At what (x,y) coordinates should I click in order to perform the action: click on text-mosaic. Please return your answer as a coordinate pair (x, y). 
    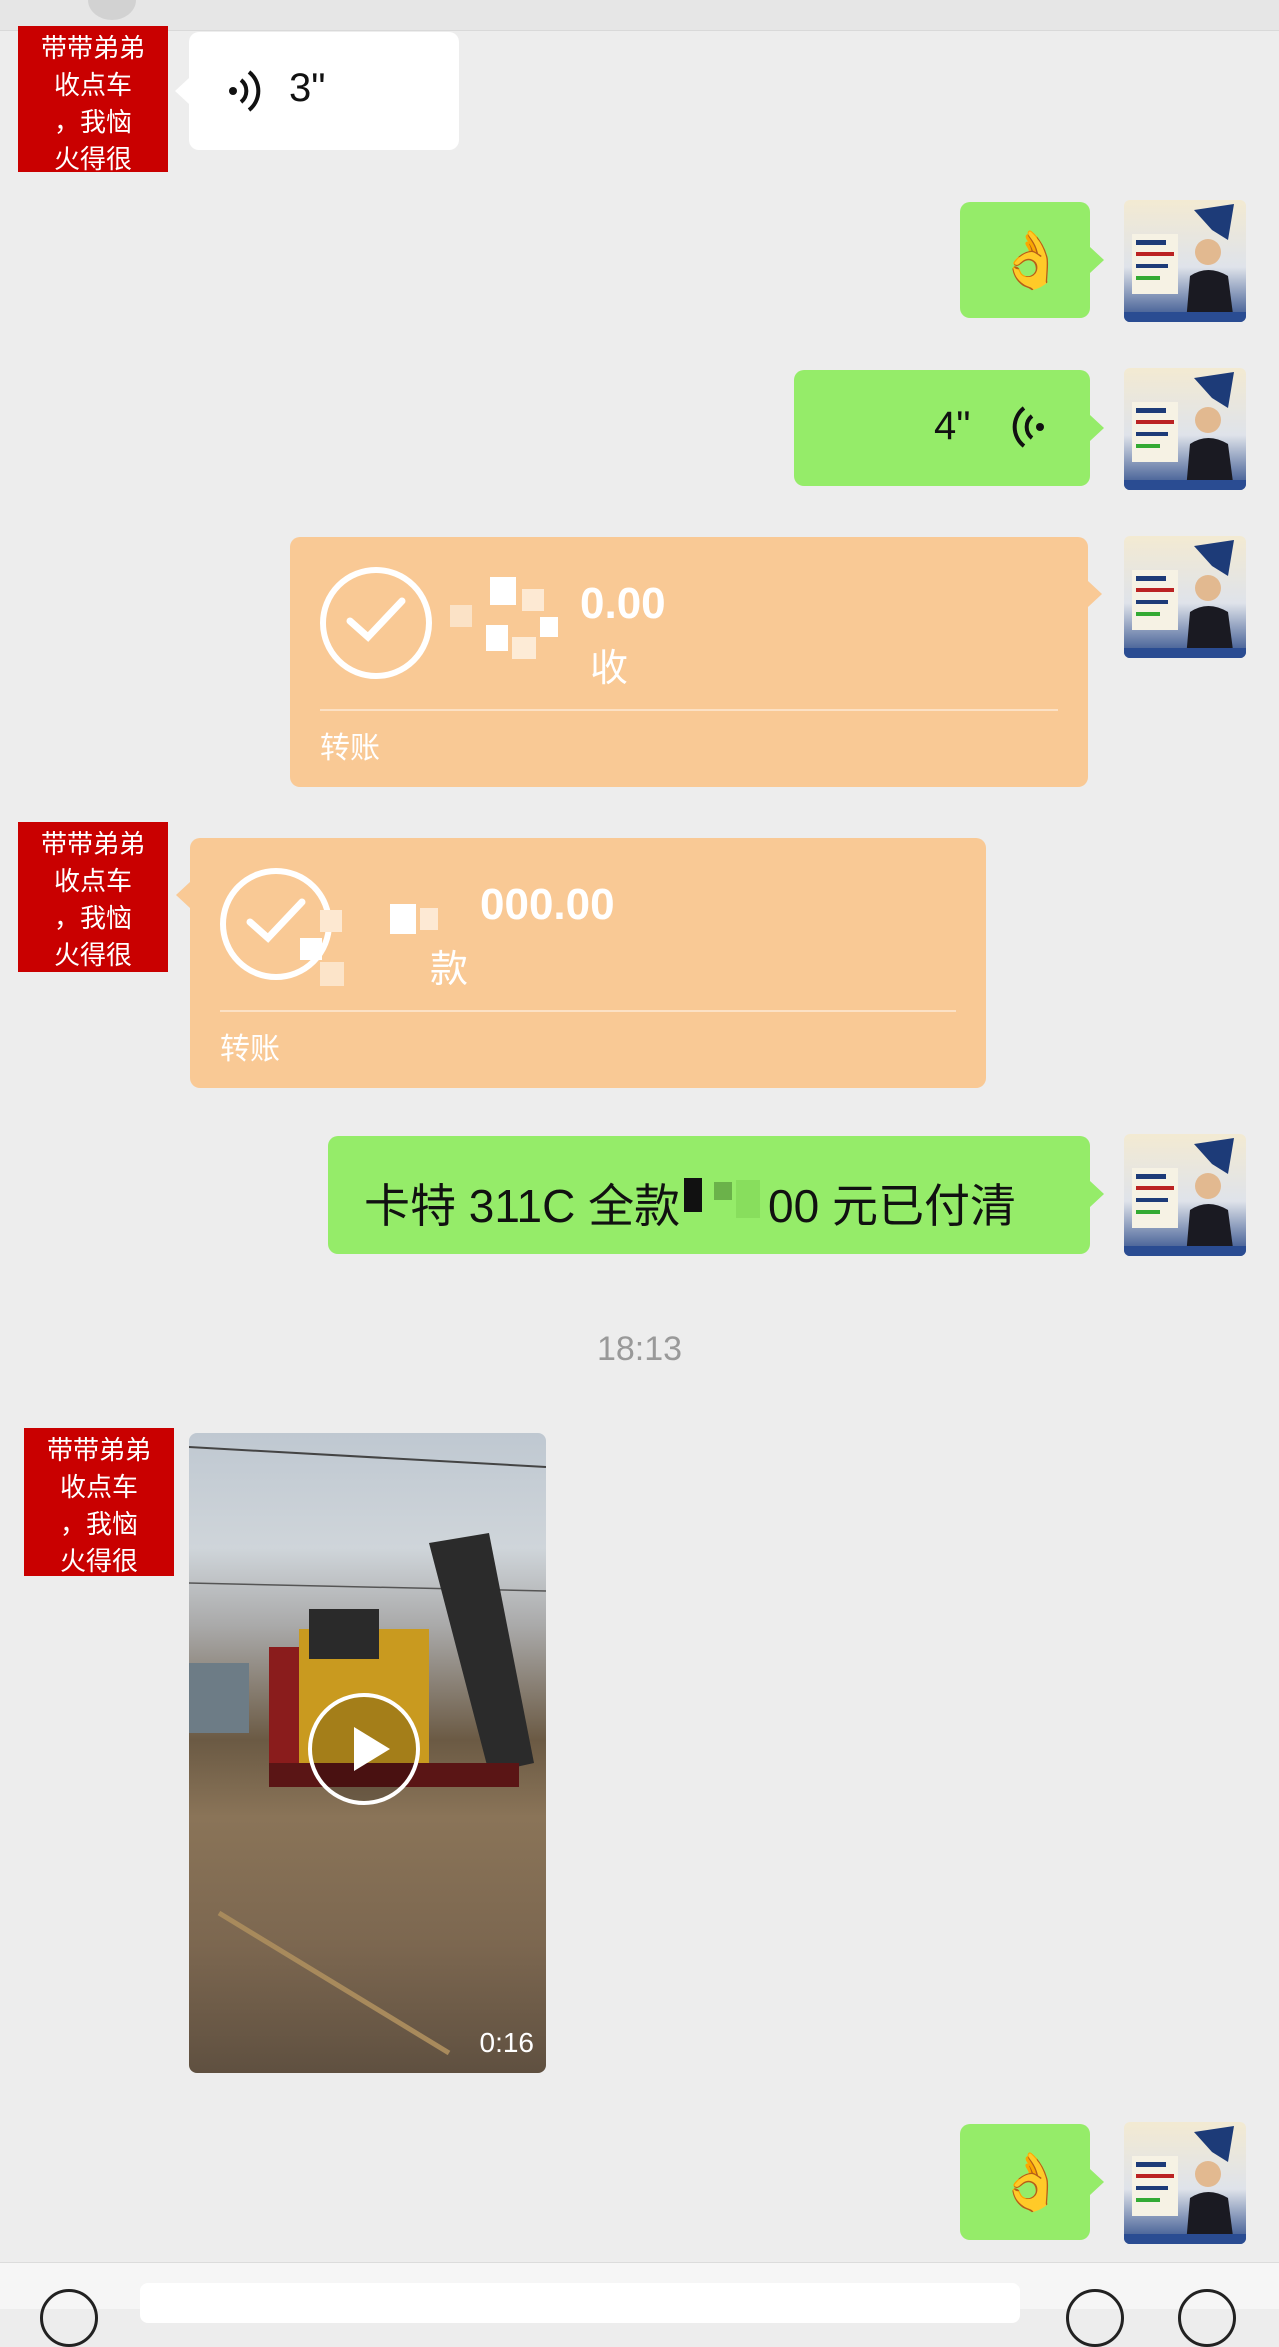
    Looking at the image, I should click on (722, 1201).